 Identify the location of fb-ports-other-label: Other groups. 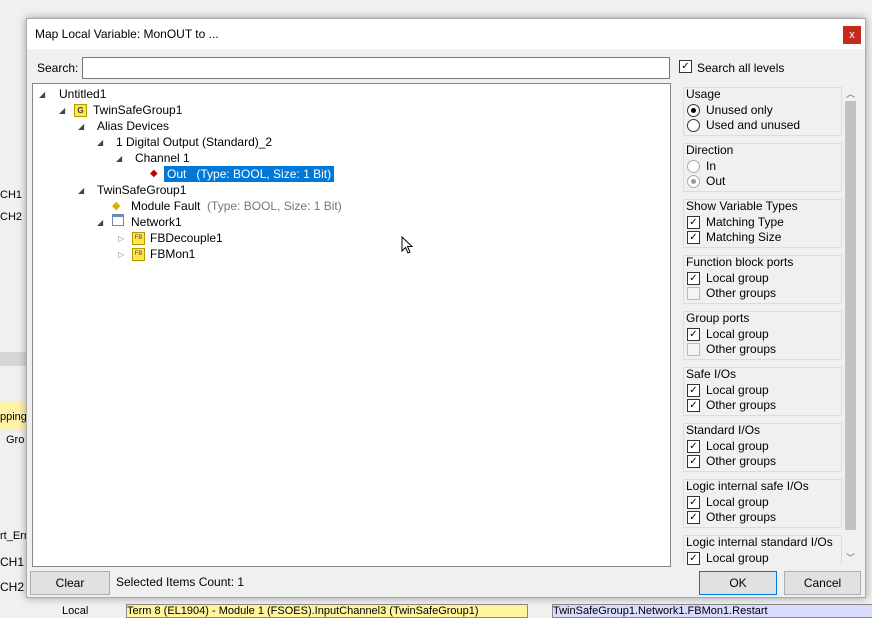
(741, 293).